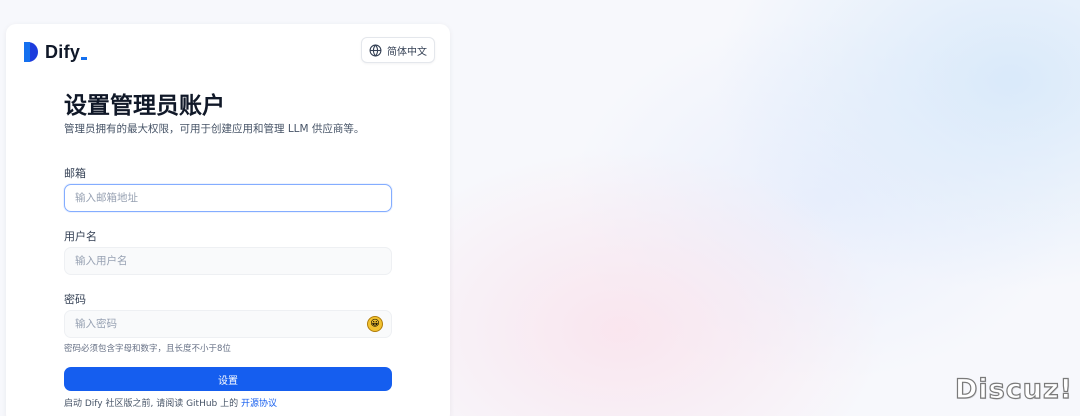  I want to click on dify-logo-icon, so click(31, 52).